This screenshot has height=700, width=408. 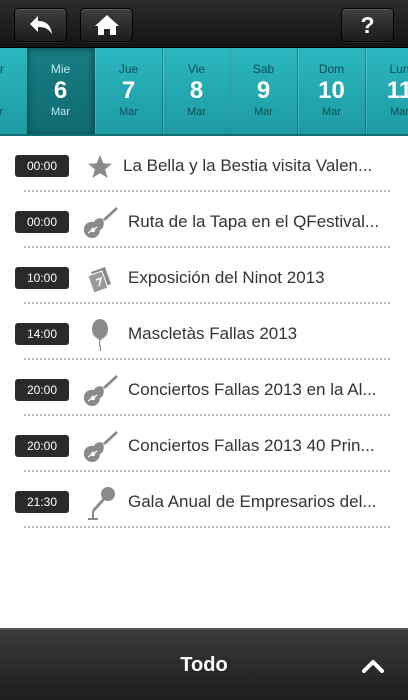 I want to click on day-number: 5, so click(x=13, y=91).